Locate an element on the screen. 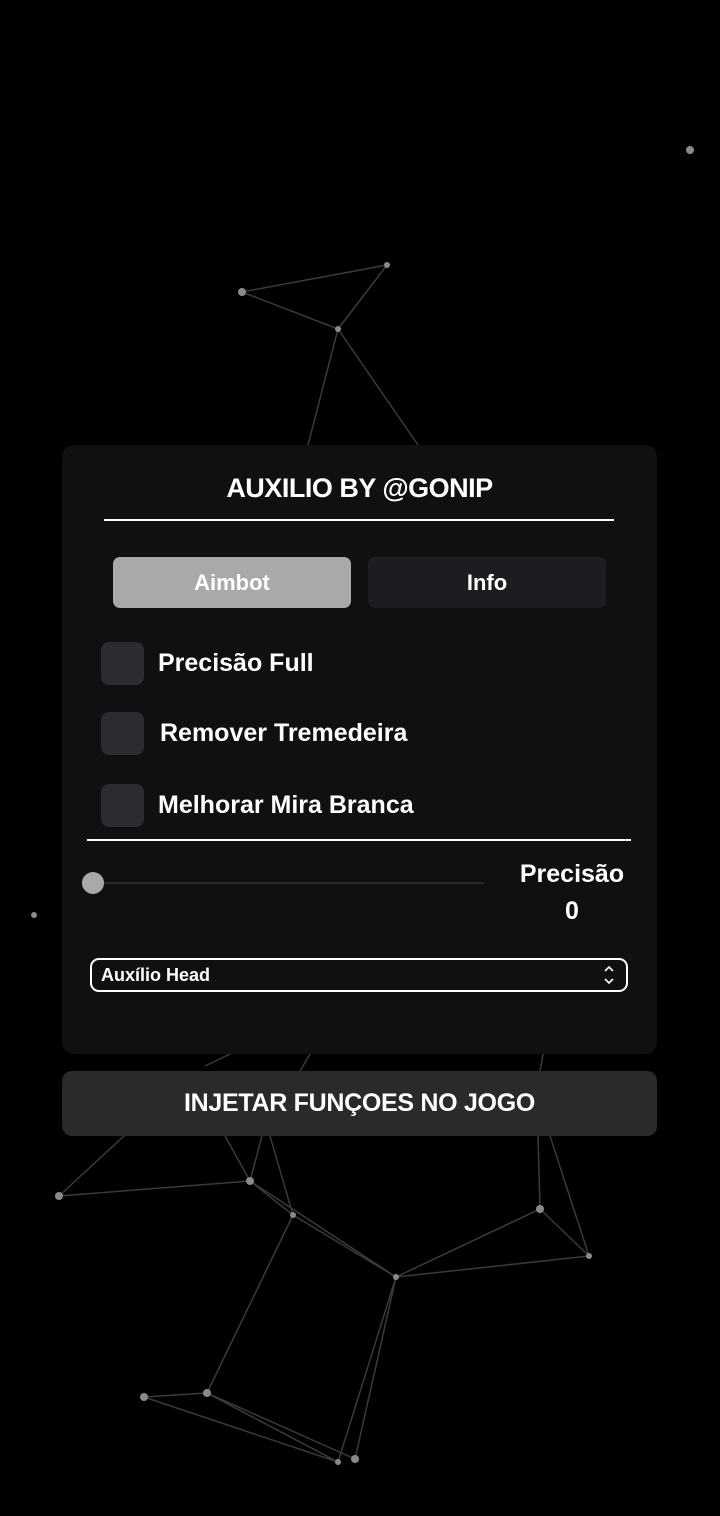 Image resolution: width=720 pixels, height=1516 pixels. option-label: Remover Tremedeira is located at coordinates (284, 732).